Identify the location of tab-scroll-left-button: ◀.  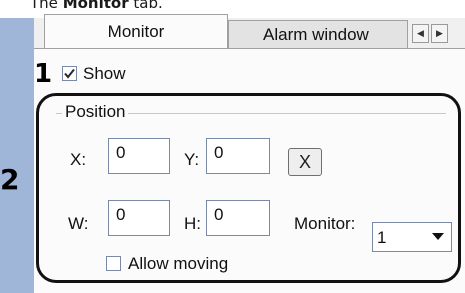
(420, 33).